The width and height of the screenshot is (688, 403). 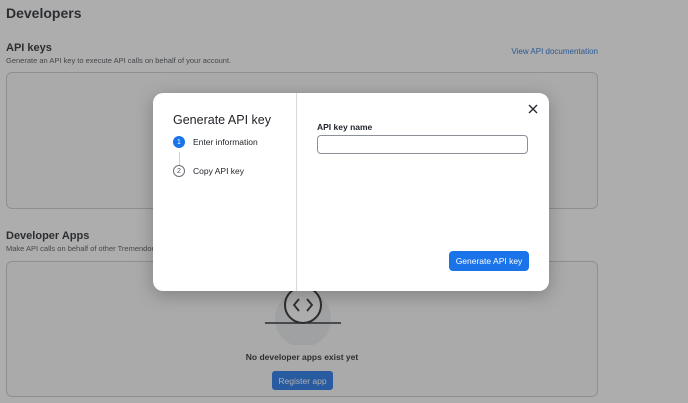 I want to click on step-number-2: 2, so click(x=179, y=171).